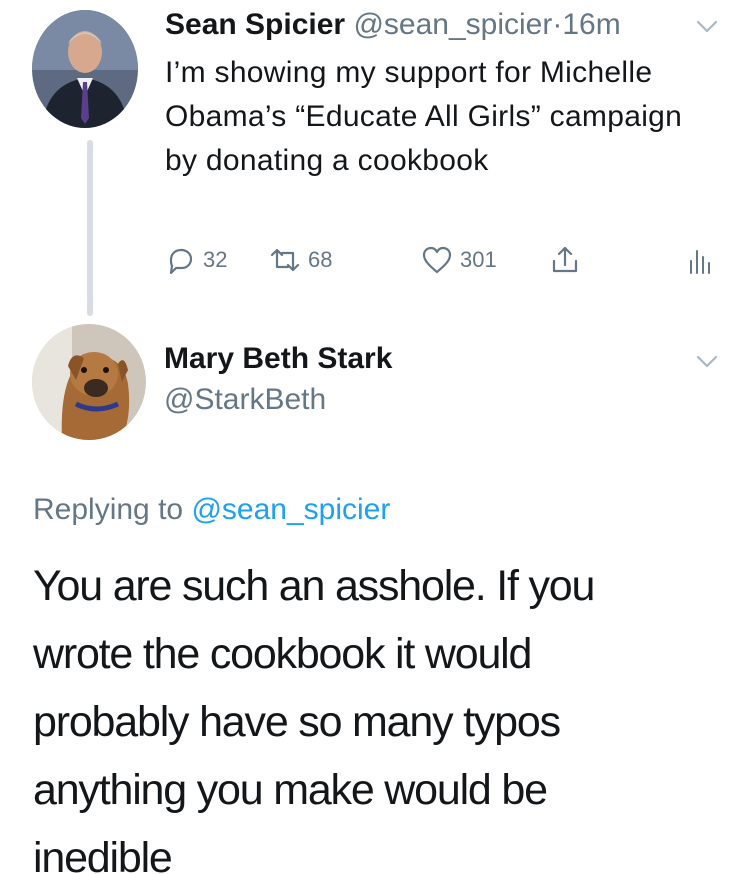  I want to click on like-button: 301, so click(458, 260).